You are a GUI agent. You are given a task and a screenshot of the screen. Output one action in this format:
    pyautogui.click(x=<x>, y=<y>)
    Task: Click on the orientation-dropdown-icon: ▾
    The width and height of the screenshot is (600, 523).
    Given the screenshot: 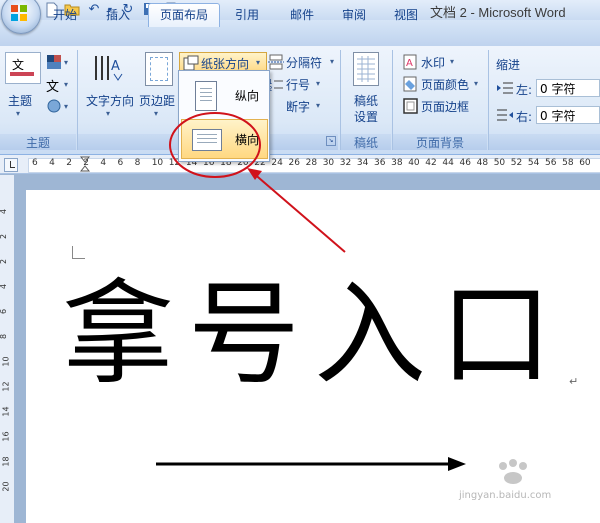 What is the action you would take?
    pyautogui.click(x=258, y=62)
    